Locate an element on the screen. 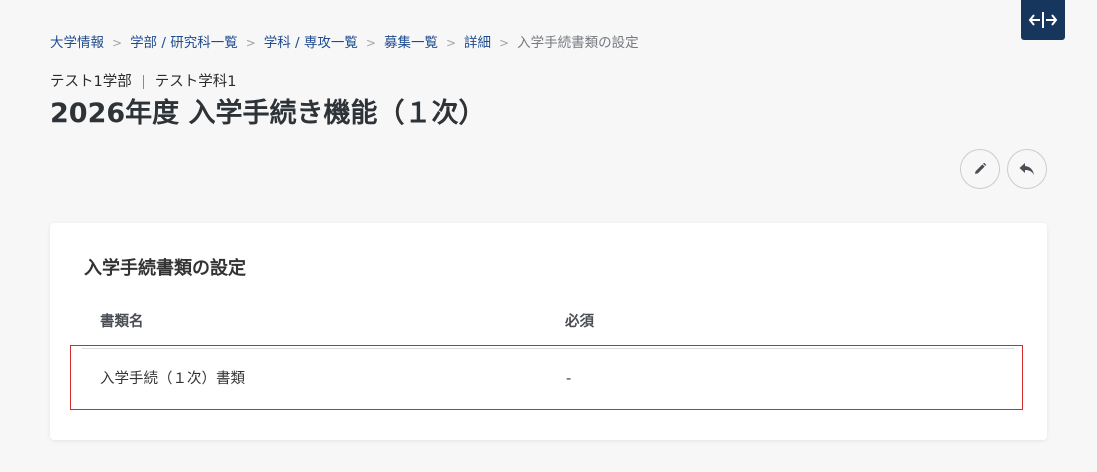 This screenshot has height=472, width=1097. expand-toggle-button is located at coordinates (1043, 20).